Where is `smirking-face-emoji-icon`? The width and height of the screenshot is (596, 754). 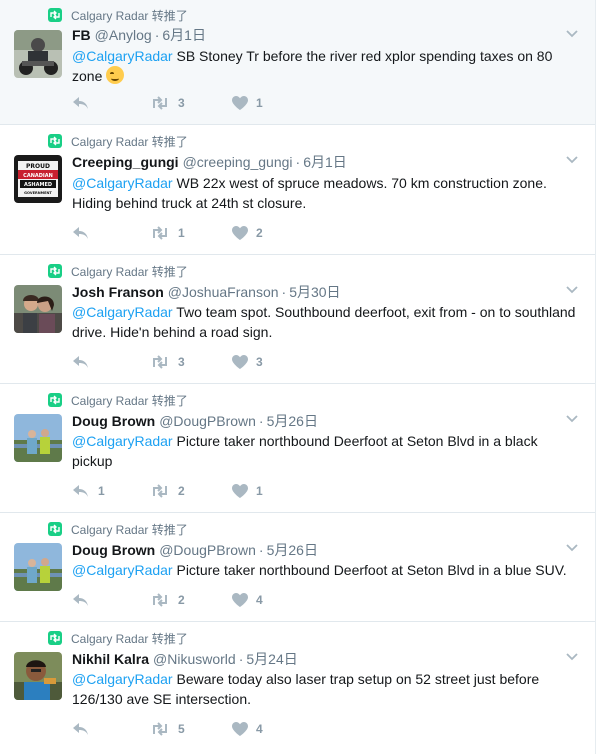 smirking-face-emoji-icon is located at coordinates (115, 75).